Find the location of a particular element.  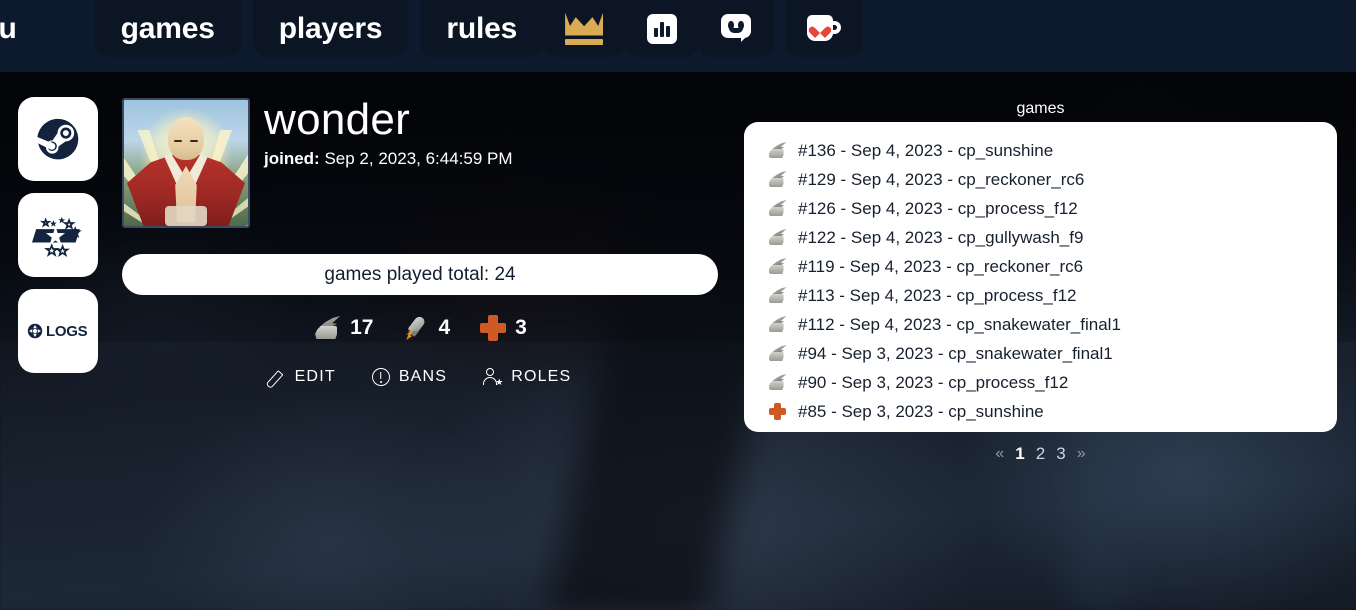

sidebar-item-etf2l is located at coordinates (58, 235).